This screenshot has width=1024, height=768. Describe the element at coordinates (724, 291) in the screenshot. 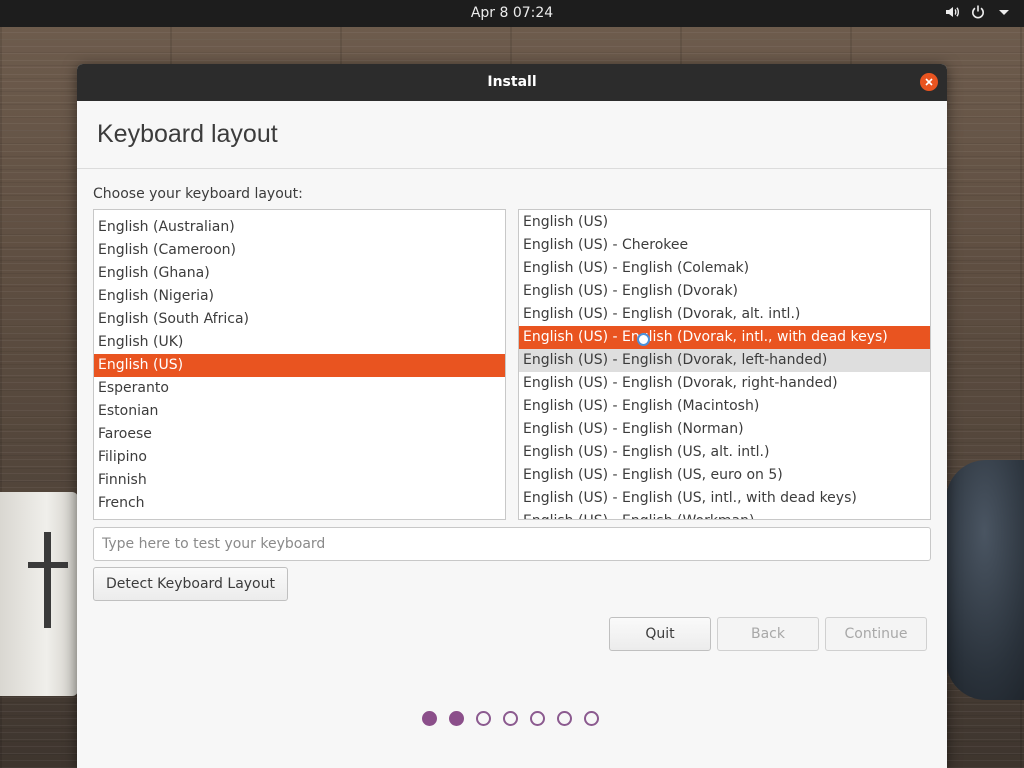

I see `variant-list-item: English (US) - English (Dvorak)` at that location.